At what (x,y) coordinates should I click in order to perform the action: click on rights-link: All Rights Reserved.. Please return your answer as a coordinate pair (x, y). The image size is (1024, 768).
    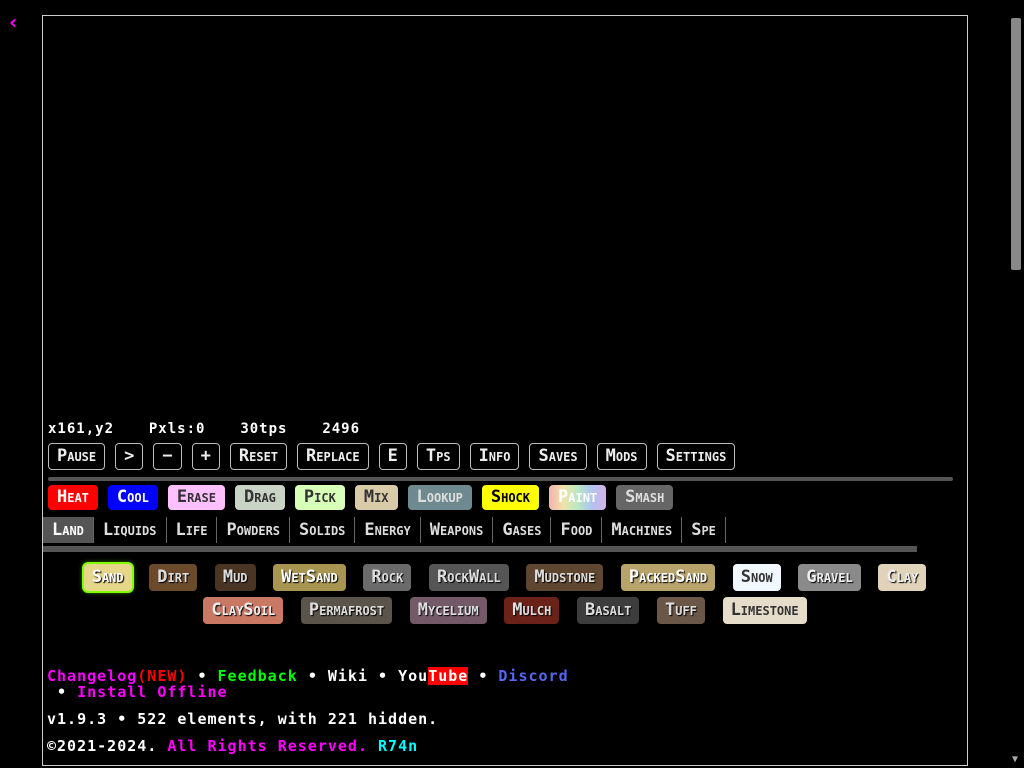
    Looking at the image, I should click on (267, 746).